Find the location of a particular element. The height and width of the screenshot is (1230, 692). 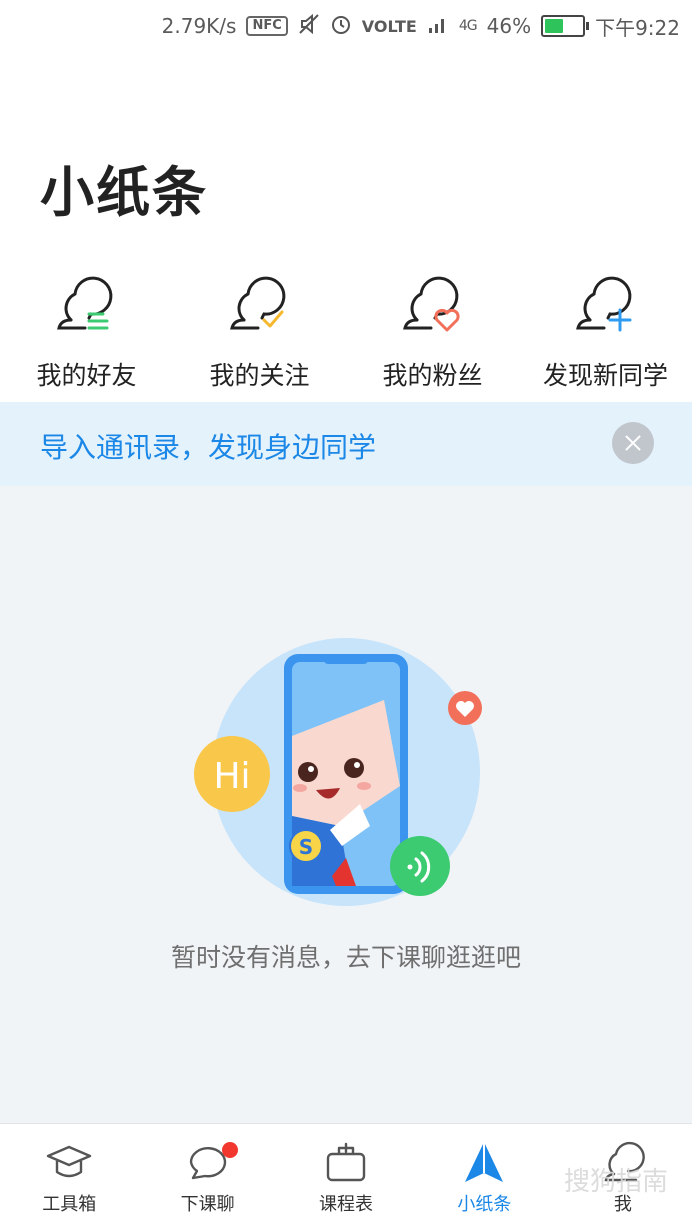

schedule-bag-icon is located at coordinates (346, 1162).